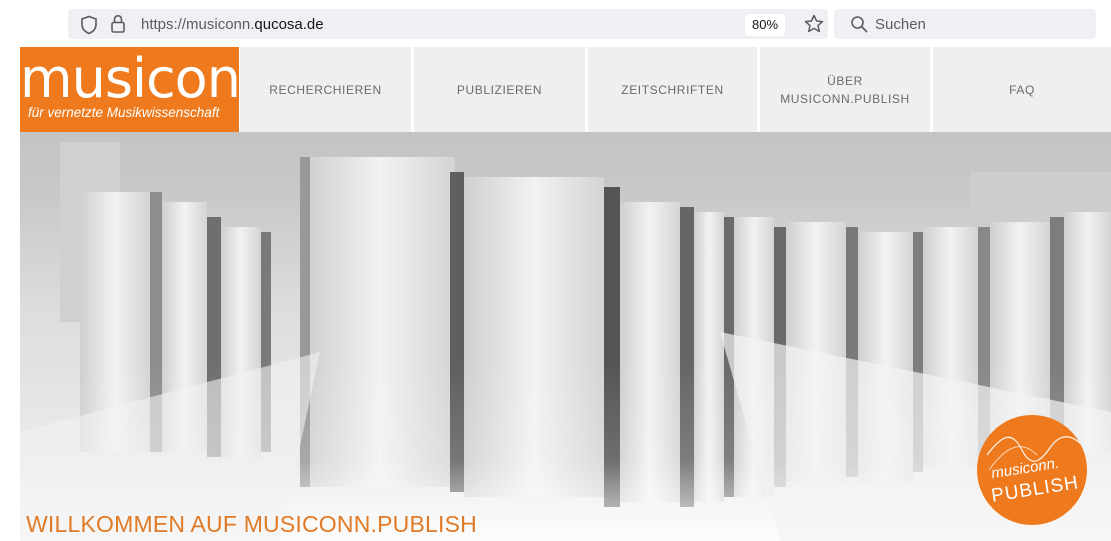 Image resolution: width=1111 pixels, height=541 pixels. Describe the element at coordinates (555, 22) in the screenshot. I see `browser-toolbar: https://musiconn.qucosa.de 80% Suchen` at that location.